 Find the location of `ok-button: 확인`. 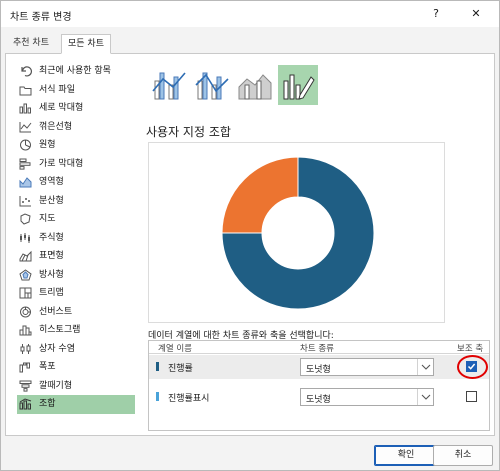

ok-button: 확인 is located at coordinates (406, 455).